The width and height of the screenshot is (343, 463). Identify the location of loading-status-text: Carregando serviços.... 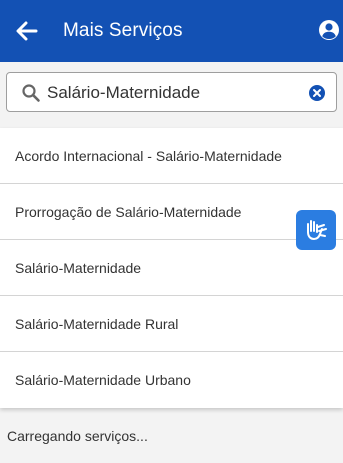
(77, 436).